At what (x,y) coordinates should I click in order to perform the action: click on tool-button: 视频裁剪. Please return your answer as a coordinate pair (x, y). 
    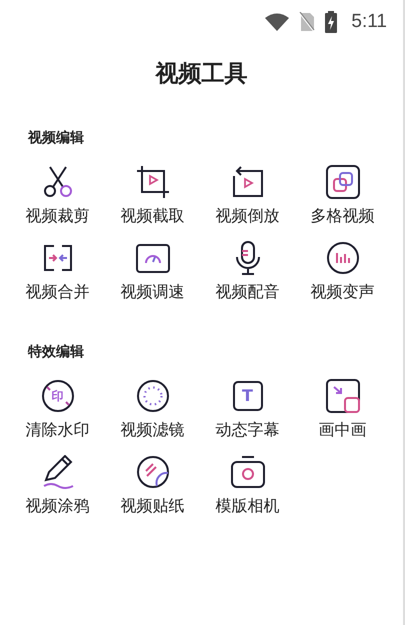
    Looking at the image, I should click on (57, 196).